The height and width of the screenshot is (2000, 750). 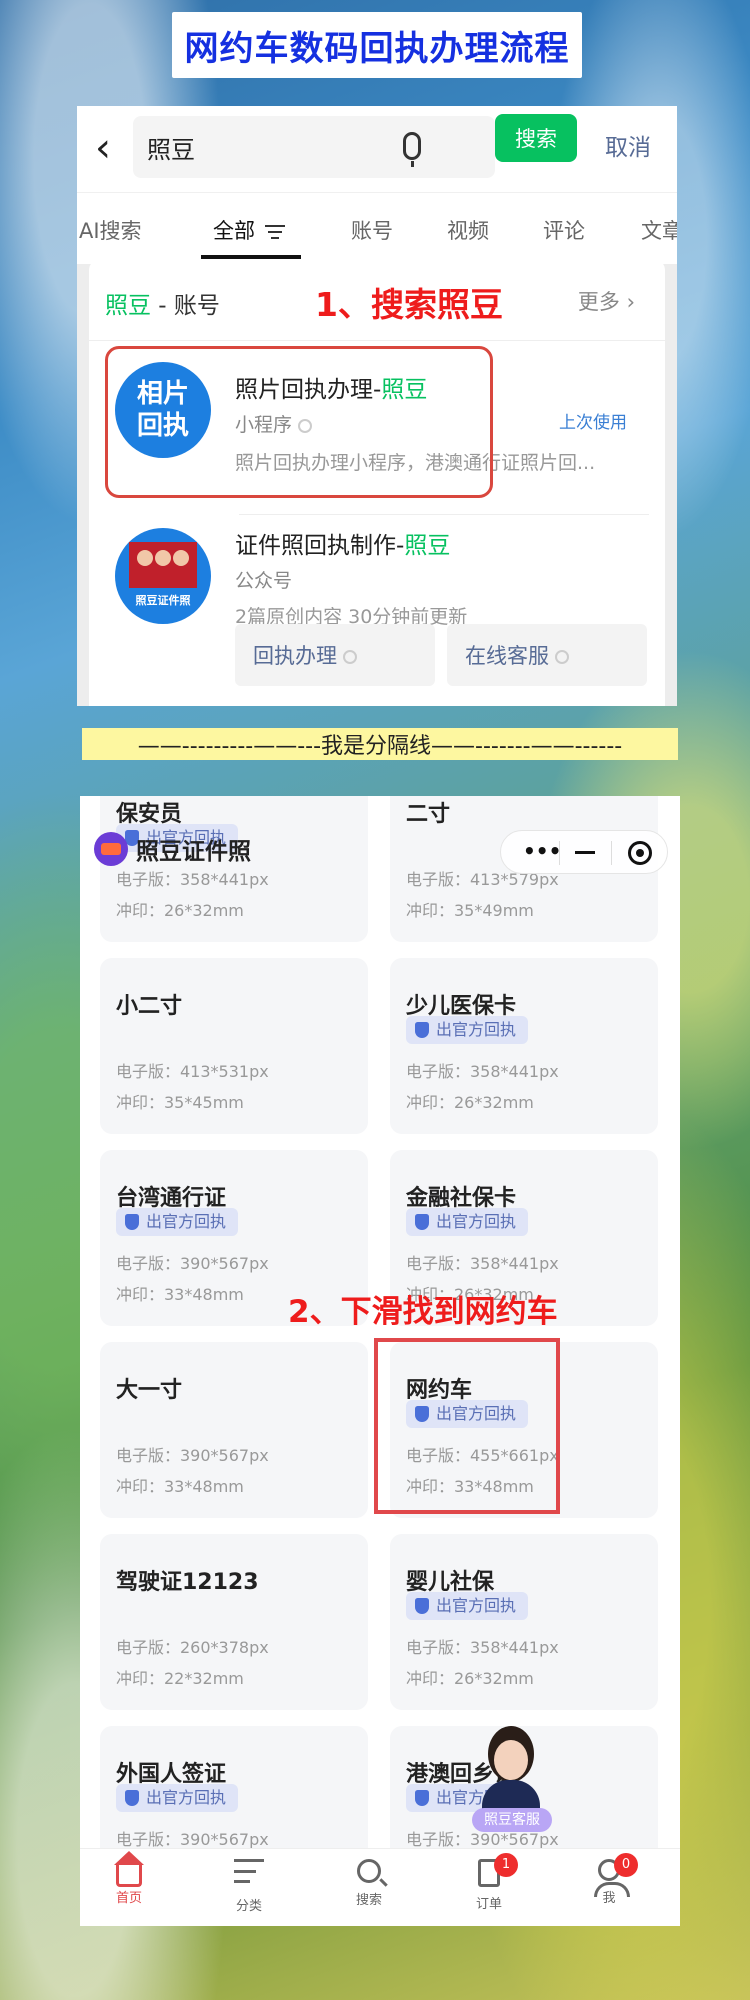 What do you see at coordinates (314, 147) in the screenshot?
I see `search-input: 照豆` at bounding box center [314, 147].